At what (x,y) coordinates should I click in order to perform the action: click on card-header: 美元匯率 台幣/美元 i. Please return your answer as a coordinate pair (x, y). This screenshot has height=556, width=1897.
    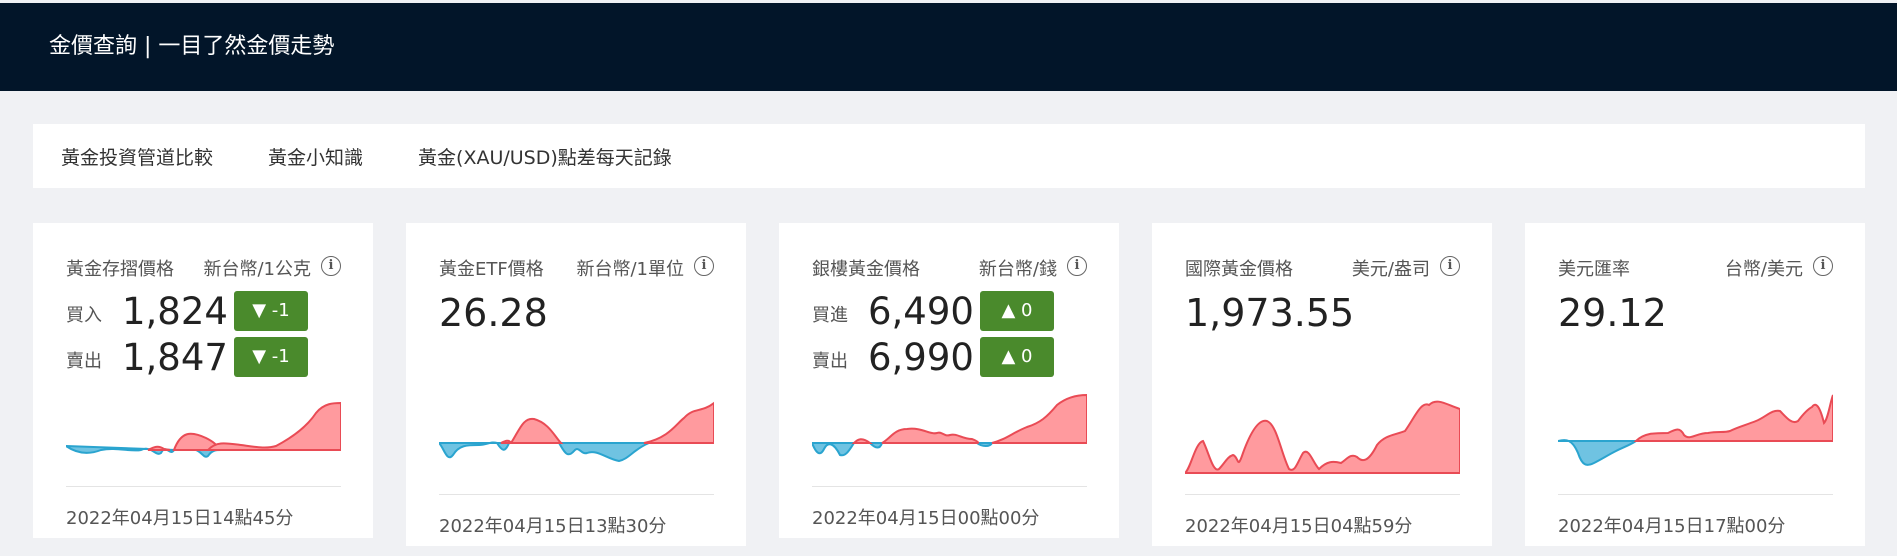
    Looking at the image, I should click on (1695, 267).